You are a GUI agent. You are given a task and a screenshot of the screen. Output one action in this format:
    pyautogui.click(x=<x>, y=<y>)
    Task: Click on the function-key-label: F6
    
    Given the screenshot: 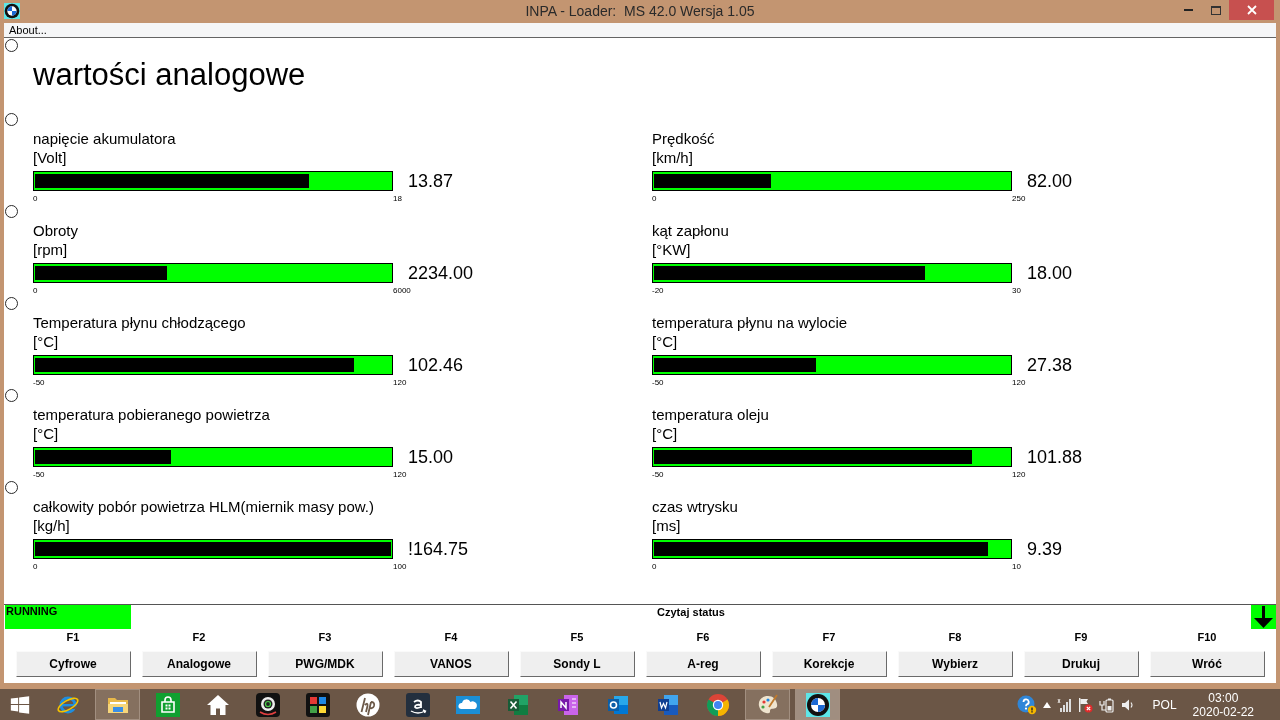 What is the action you would take?
    pyautogui.click(x=703, y=637)
    